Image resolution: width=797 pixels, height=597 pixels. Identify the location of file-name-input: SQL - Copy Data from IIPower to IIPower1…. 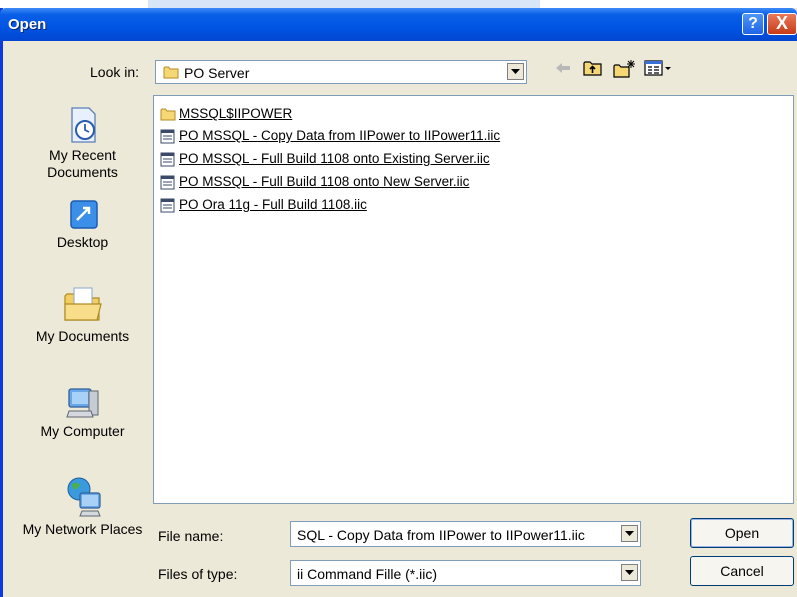
(441, 535).